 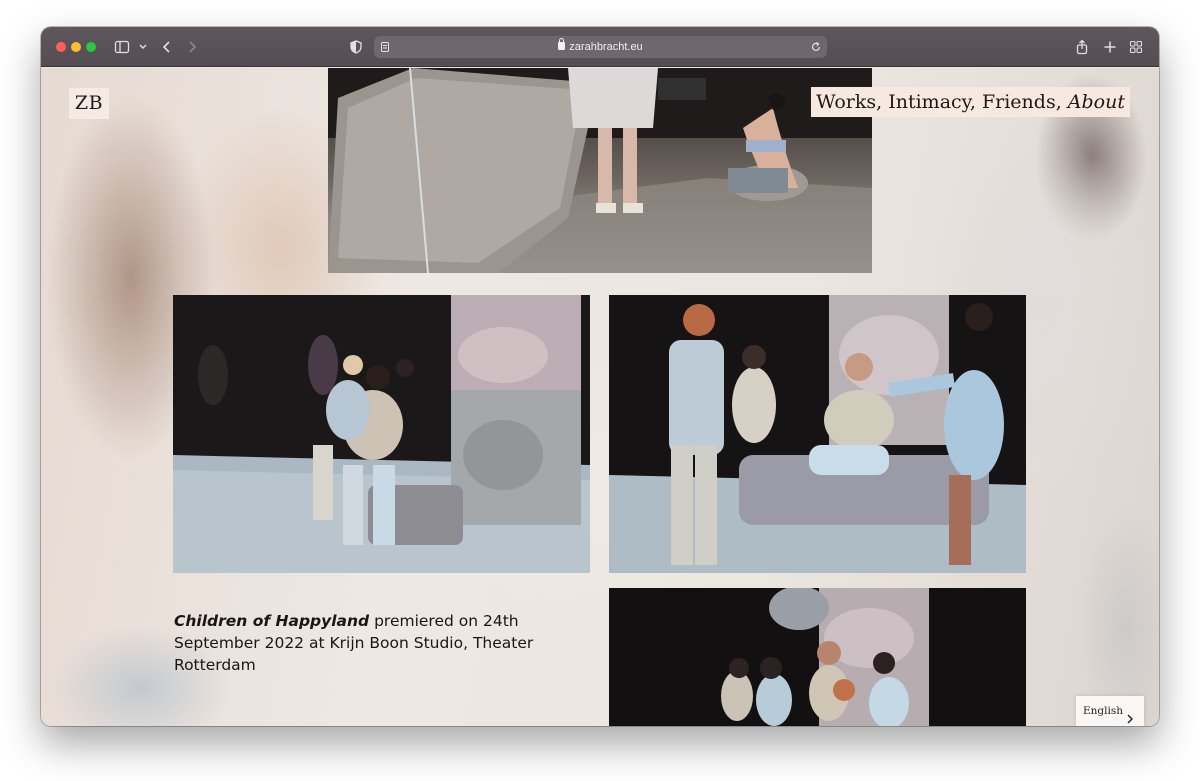 I want to click on language-switcher: English, so click(x=1110, y=711).